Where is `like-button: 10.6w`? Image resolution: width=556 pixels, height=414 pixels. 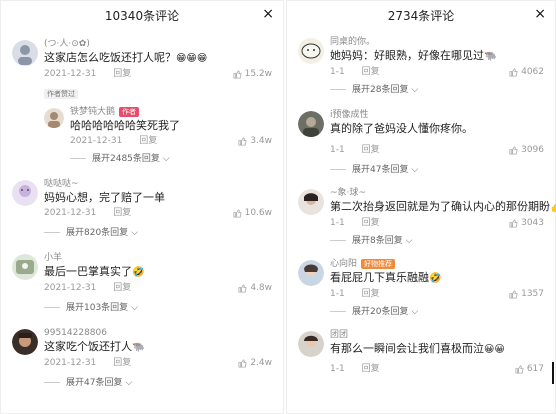
like-button: 10.6w is located at coordinates (252, 213).